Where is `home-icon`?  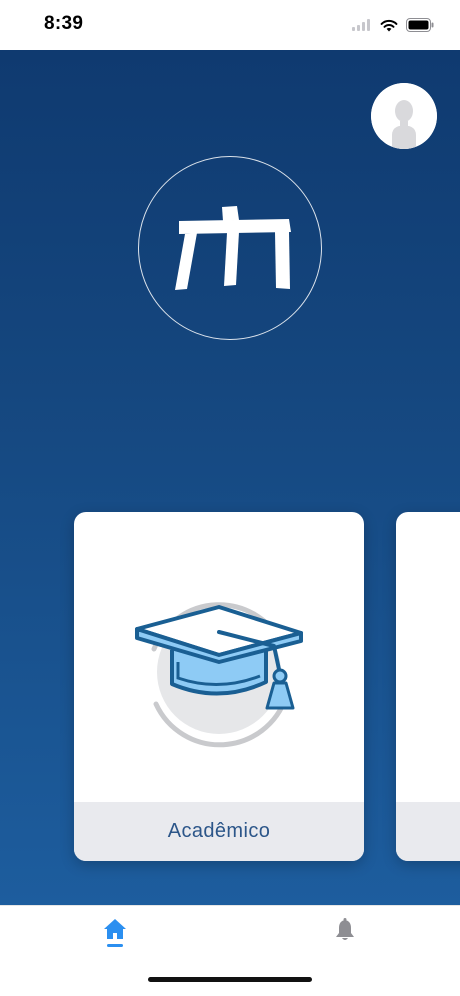
home-icon is located at coordinates (115, 929).